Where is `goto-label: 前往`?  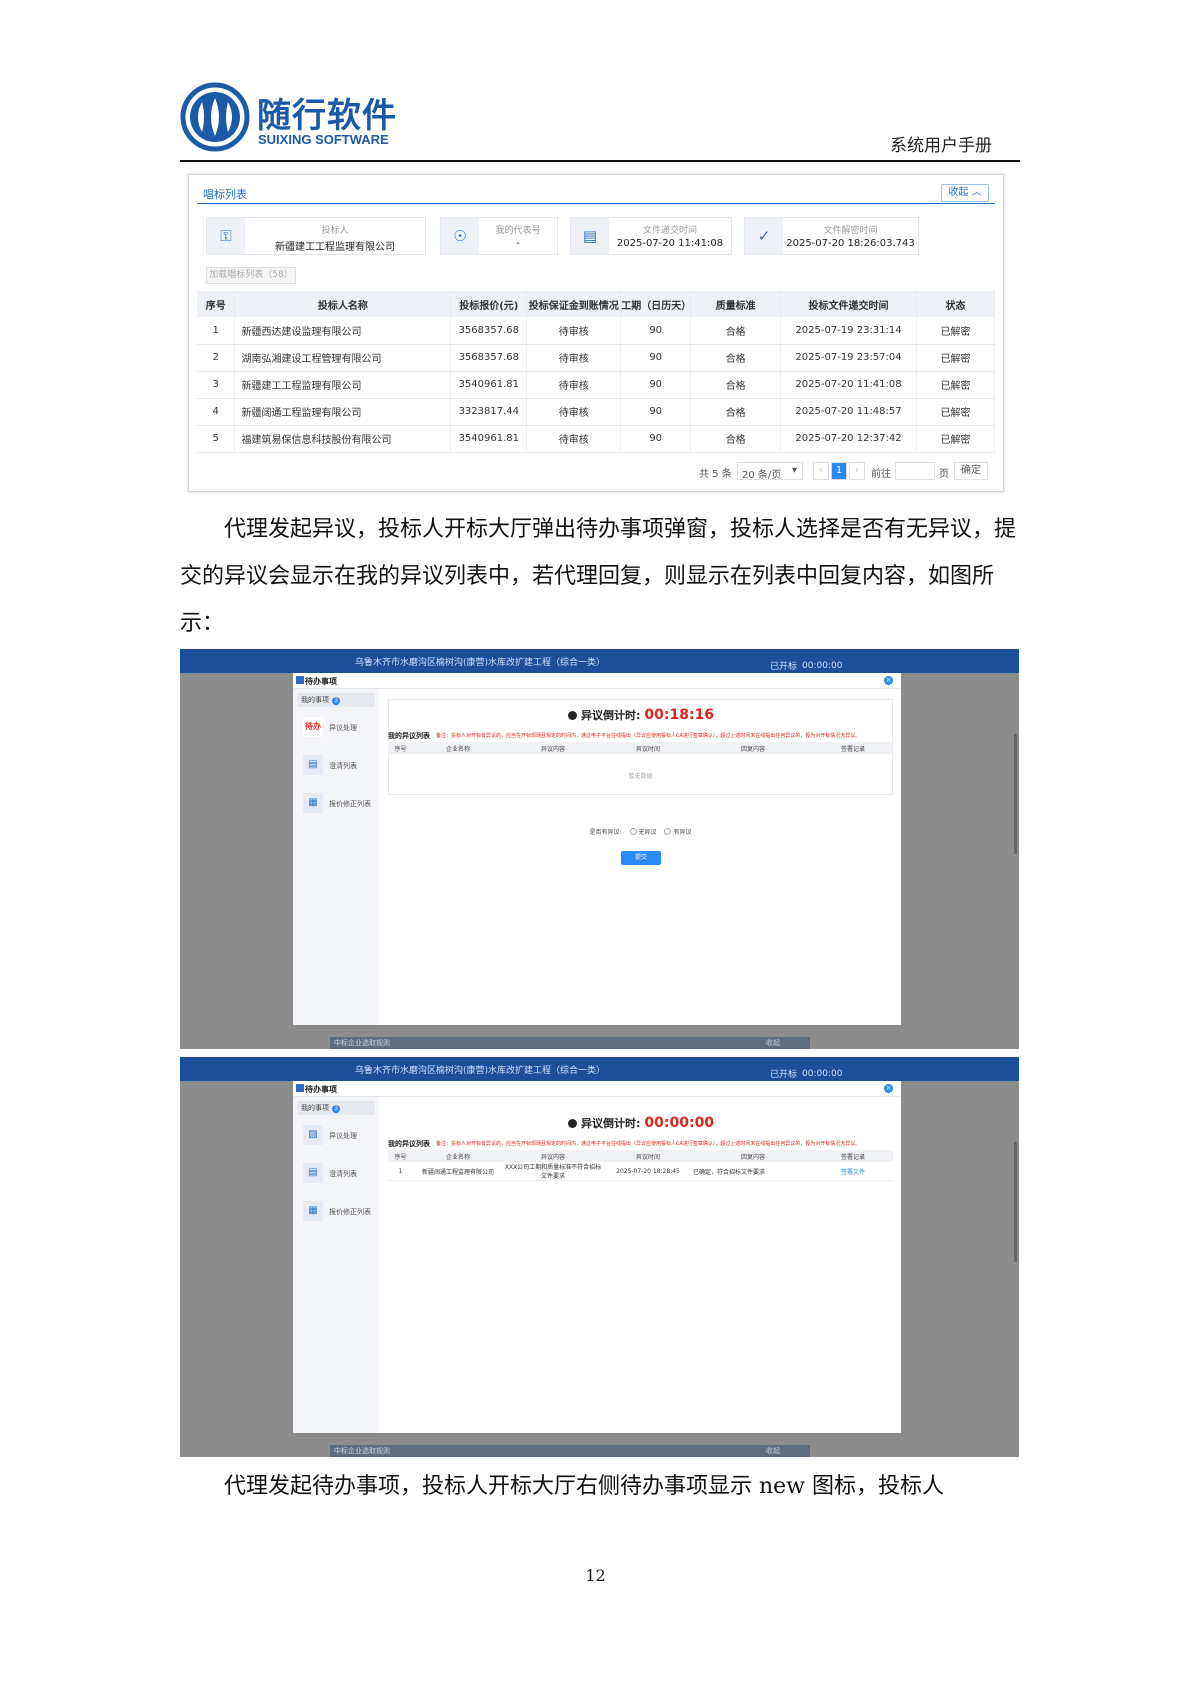
goto-label: 前往 is located at coordinates (881, 474).